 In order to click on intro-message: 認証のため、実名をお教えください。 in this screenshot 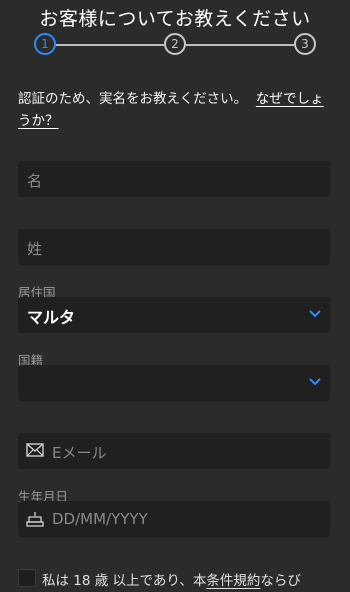, I will do `click(133, 99)`.